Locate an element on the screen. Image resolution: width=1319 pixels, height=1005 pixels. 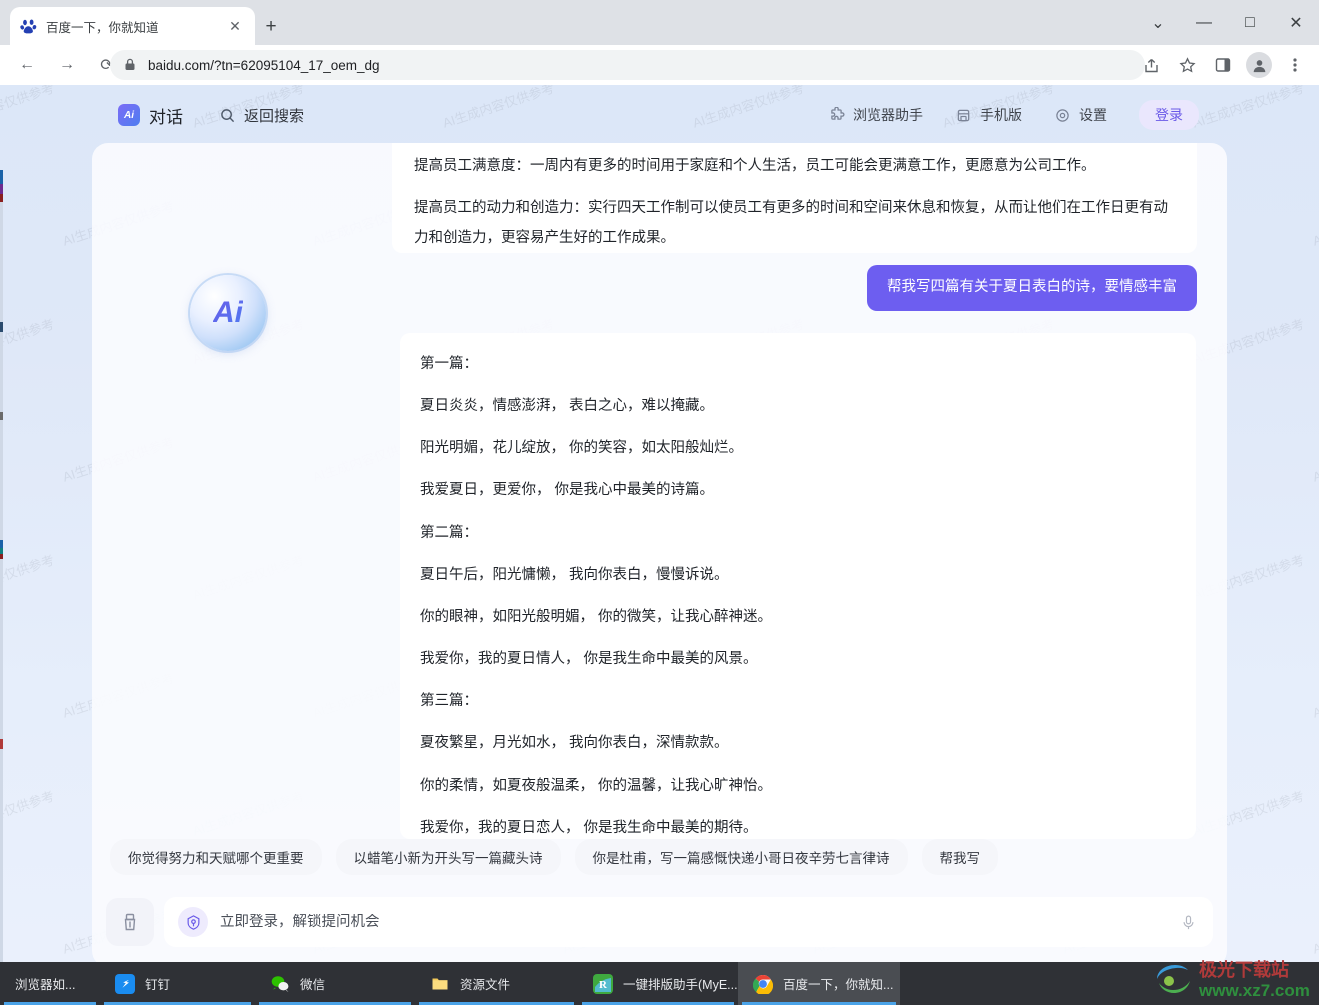
browser-assistant-link: 浏览器助手 is located at coordinates (875, 115).